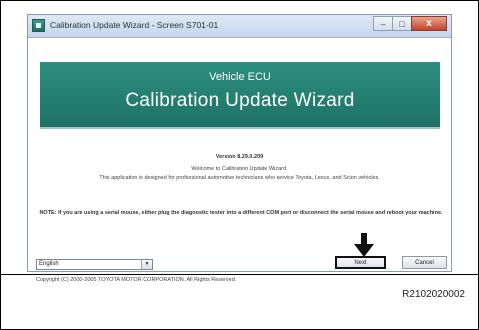  What do you see at coordinates (364, 245) in the screenshot?
I see `pointer-arrow-icon` at bounding box center [364, 245].